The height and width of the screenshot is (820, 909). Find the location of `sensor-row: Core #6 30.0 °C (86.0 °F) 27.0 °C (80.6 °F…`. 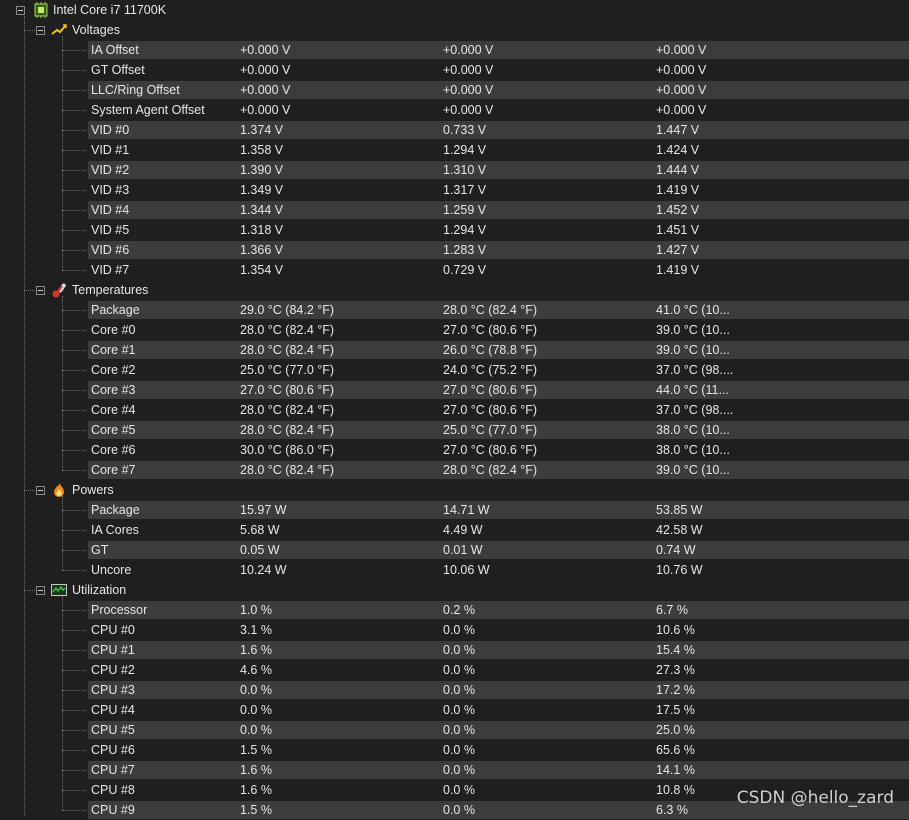

sensor-row: Core #6 30.0 °C (86.0 °F) 27.0 °C (80.6 °F… is located at coordinates (454, 450).